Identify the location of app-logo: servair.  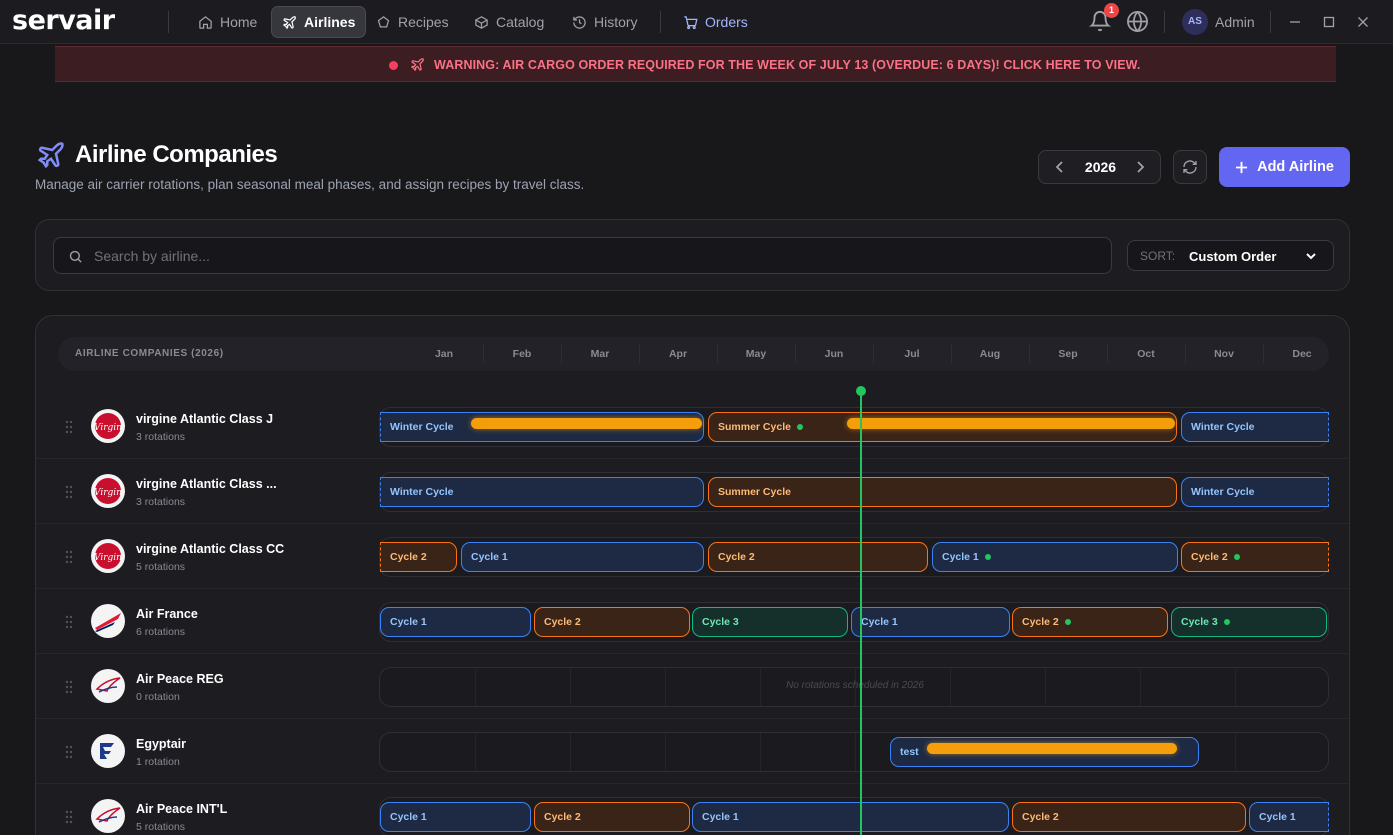
(63, 20).